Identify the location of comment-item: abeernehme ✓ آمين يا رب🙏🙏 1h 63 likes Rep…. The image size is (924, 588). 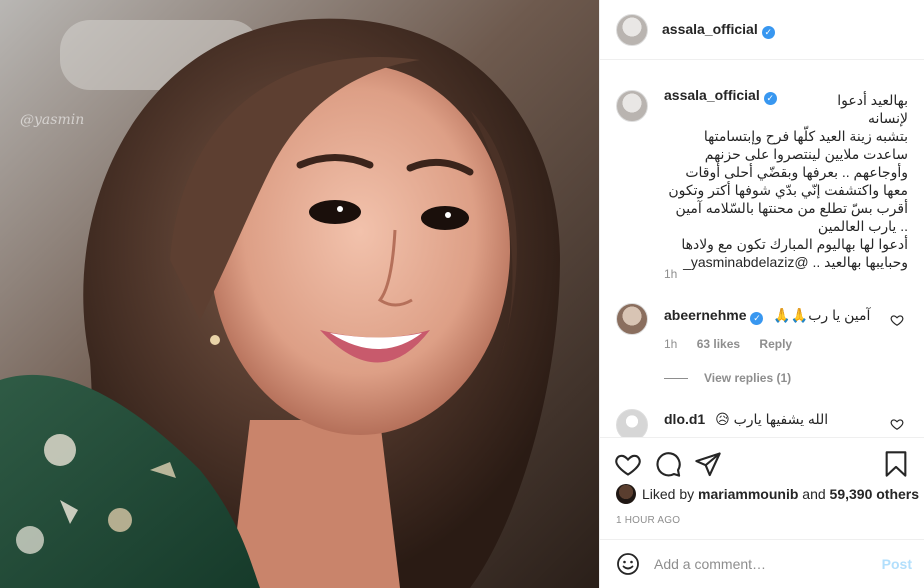
(762, 342).